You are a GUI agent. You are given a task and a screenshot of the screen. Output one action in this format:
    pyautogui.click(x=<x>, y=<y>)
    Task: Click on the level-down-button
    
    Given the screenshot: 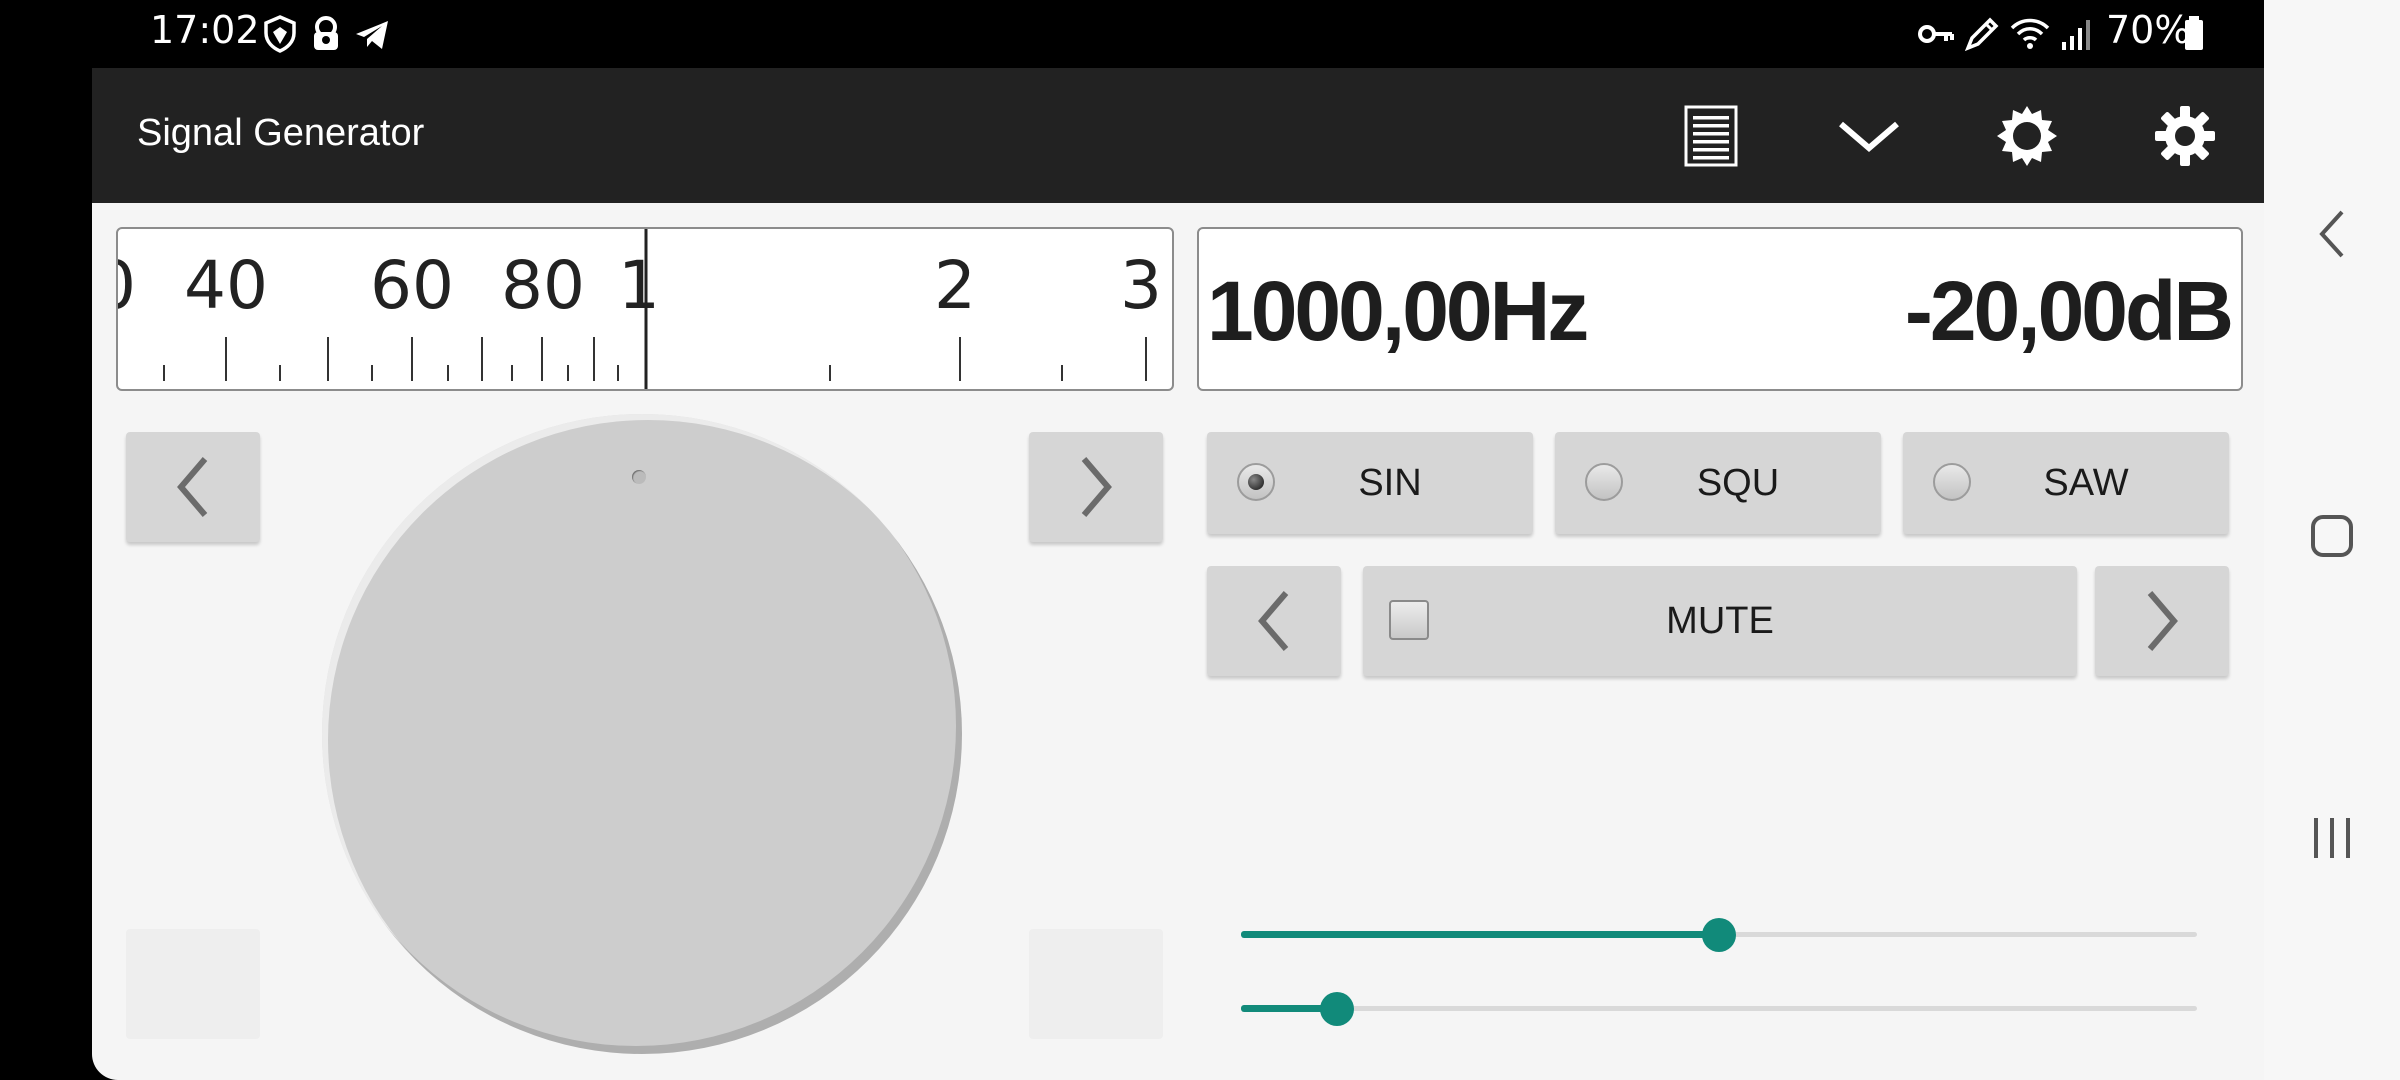 What is the action you would take?
    pyautogui.click(x=1274, y=621)
    